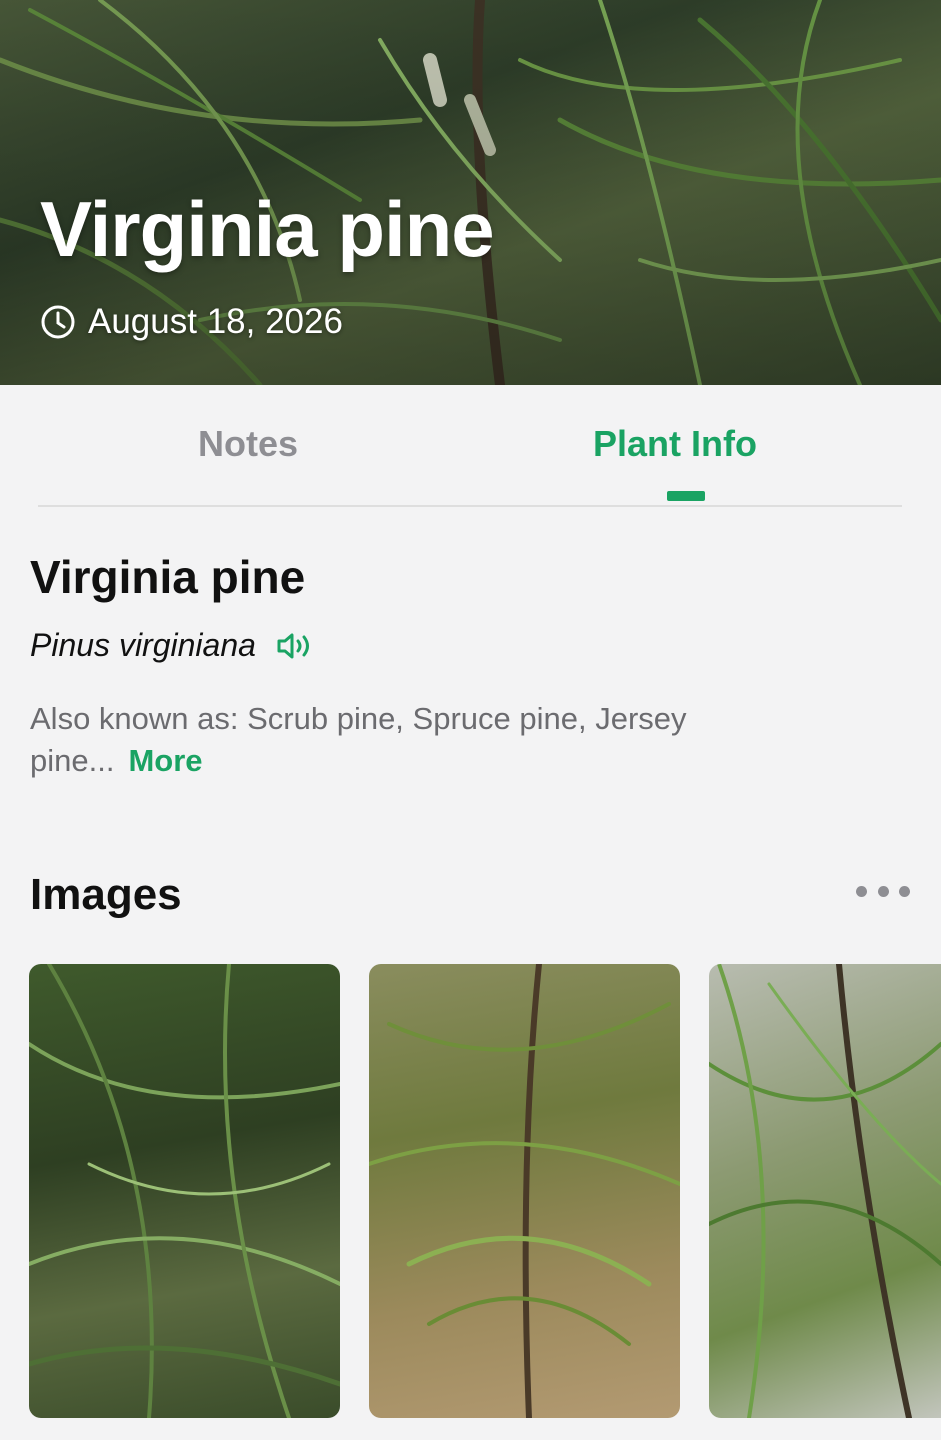  I want to click on scientific-name-row: Pinus virginiana, so click(172, 645).